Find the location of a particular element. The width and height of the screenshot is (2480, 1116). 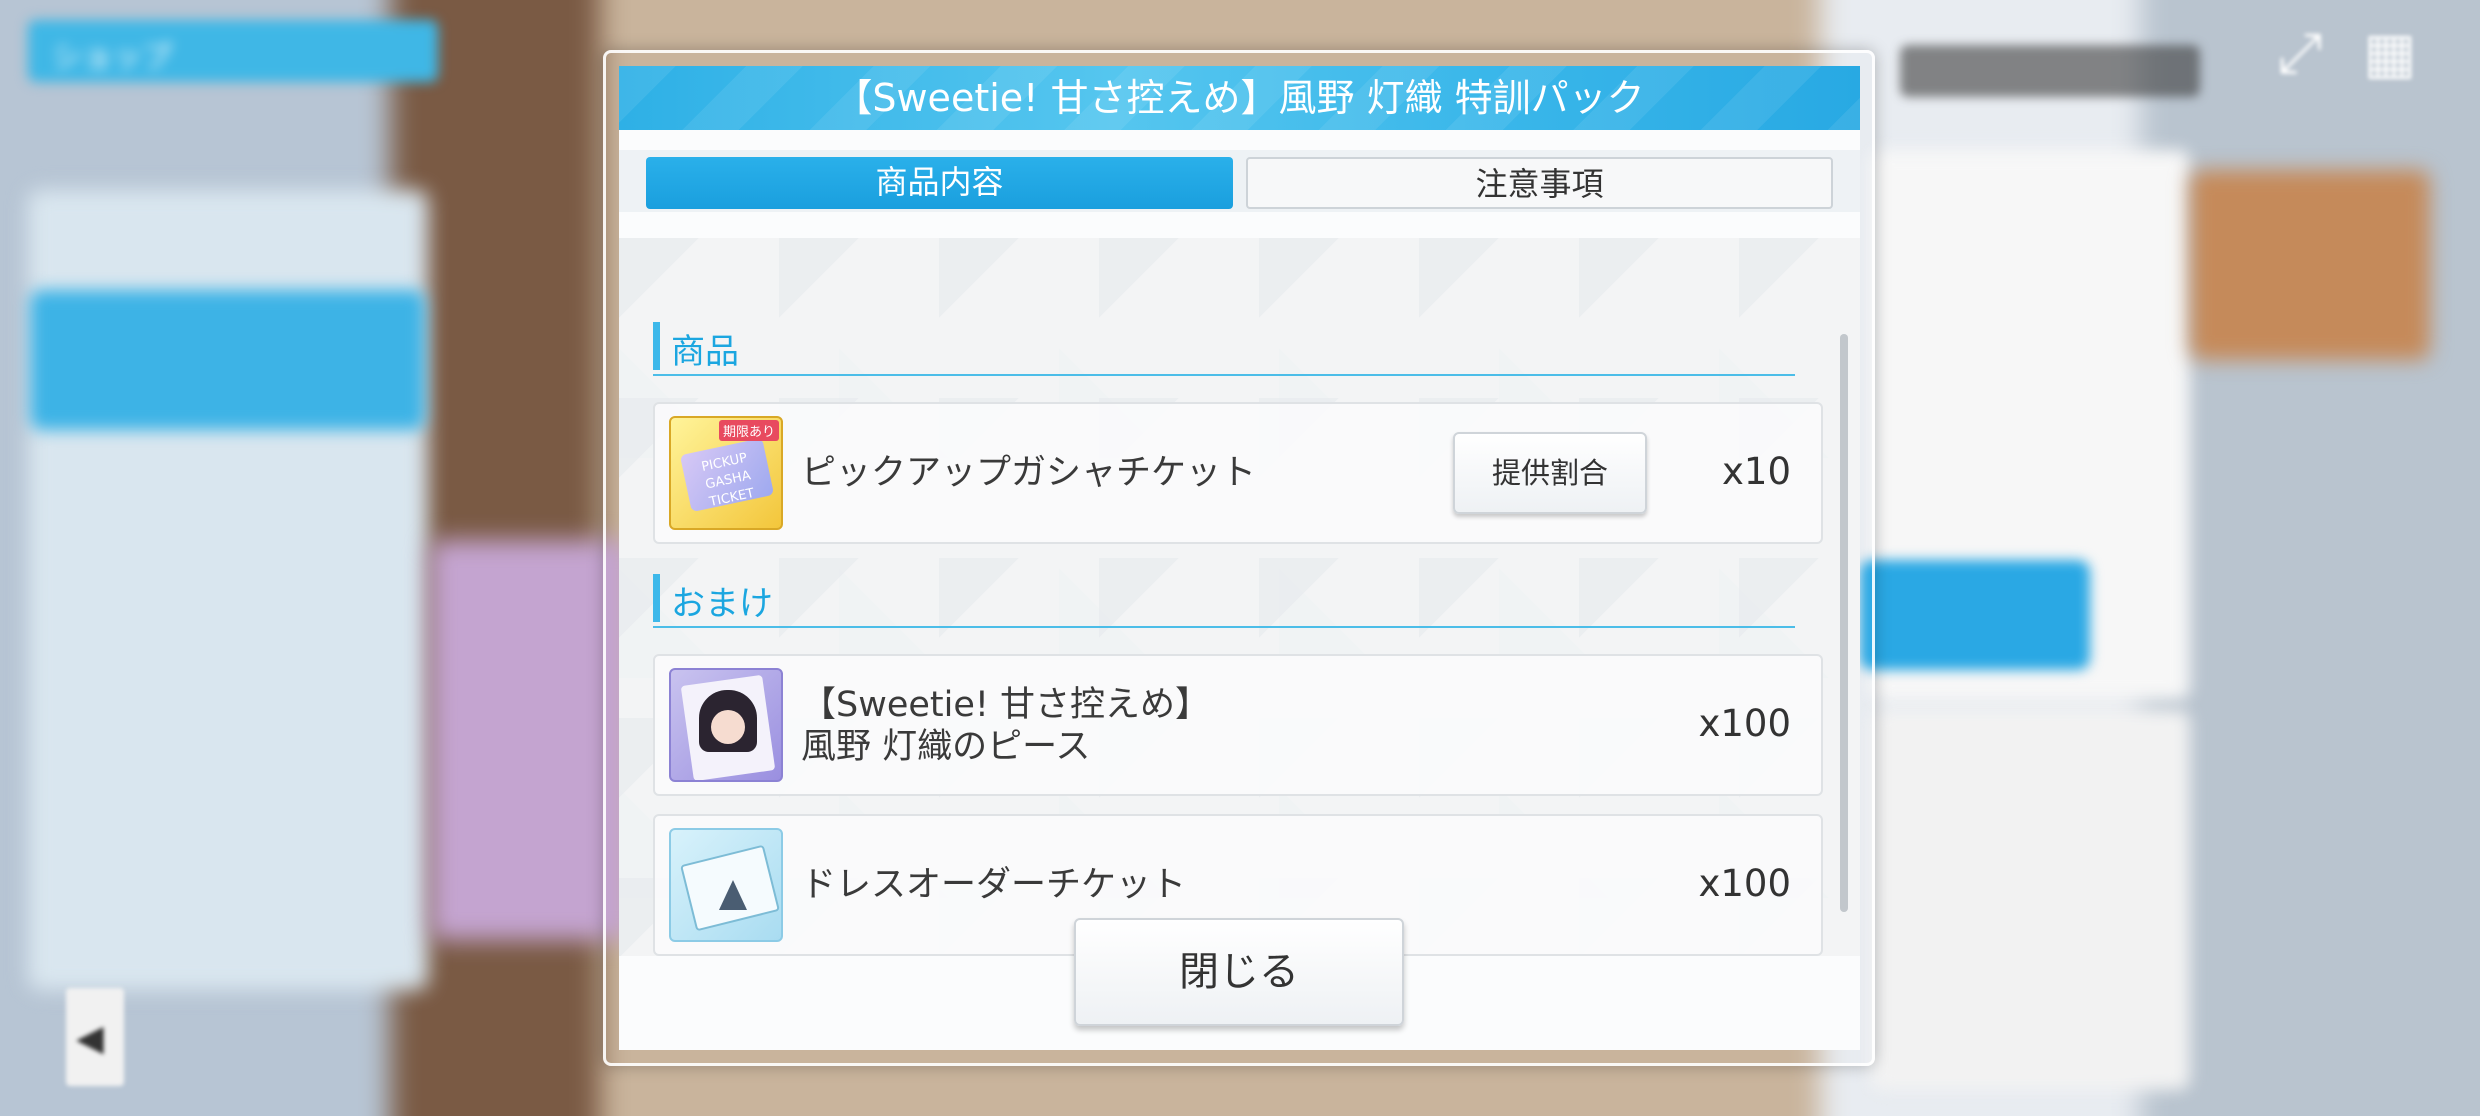

expand-icon: ⤢ is located at coordinates (2300, 53).